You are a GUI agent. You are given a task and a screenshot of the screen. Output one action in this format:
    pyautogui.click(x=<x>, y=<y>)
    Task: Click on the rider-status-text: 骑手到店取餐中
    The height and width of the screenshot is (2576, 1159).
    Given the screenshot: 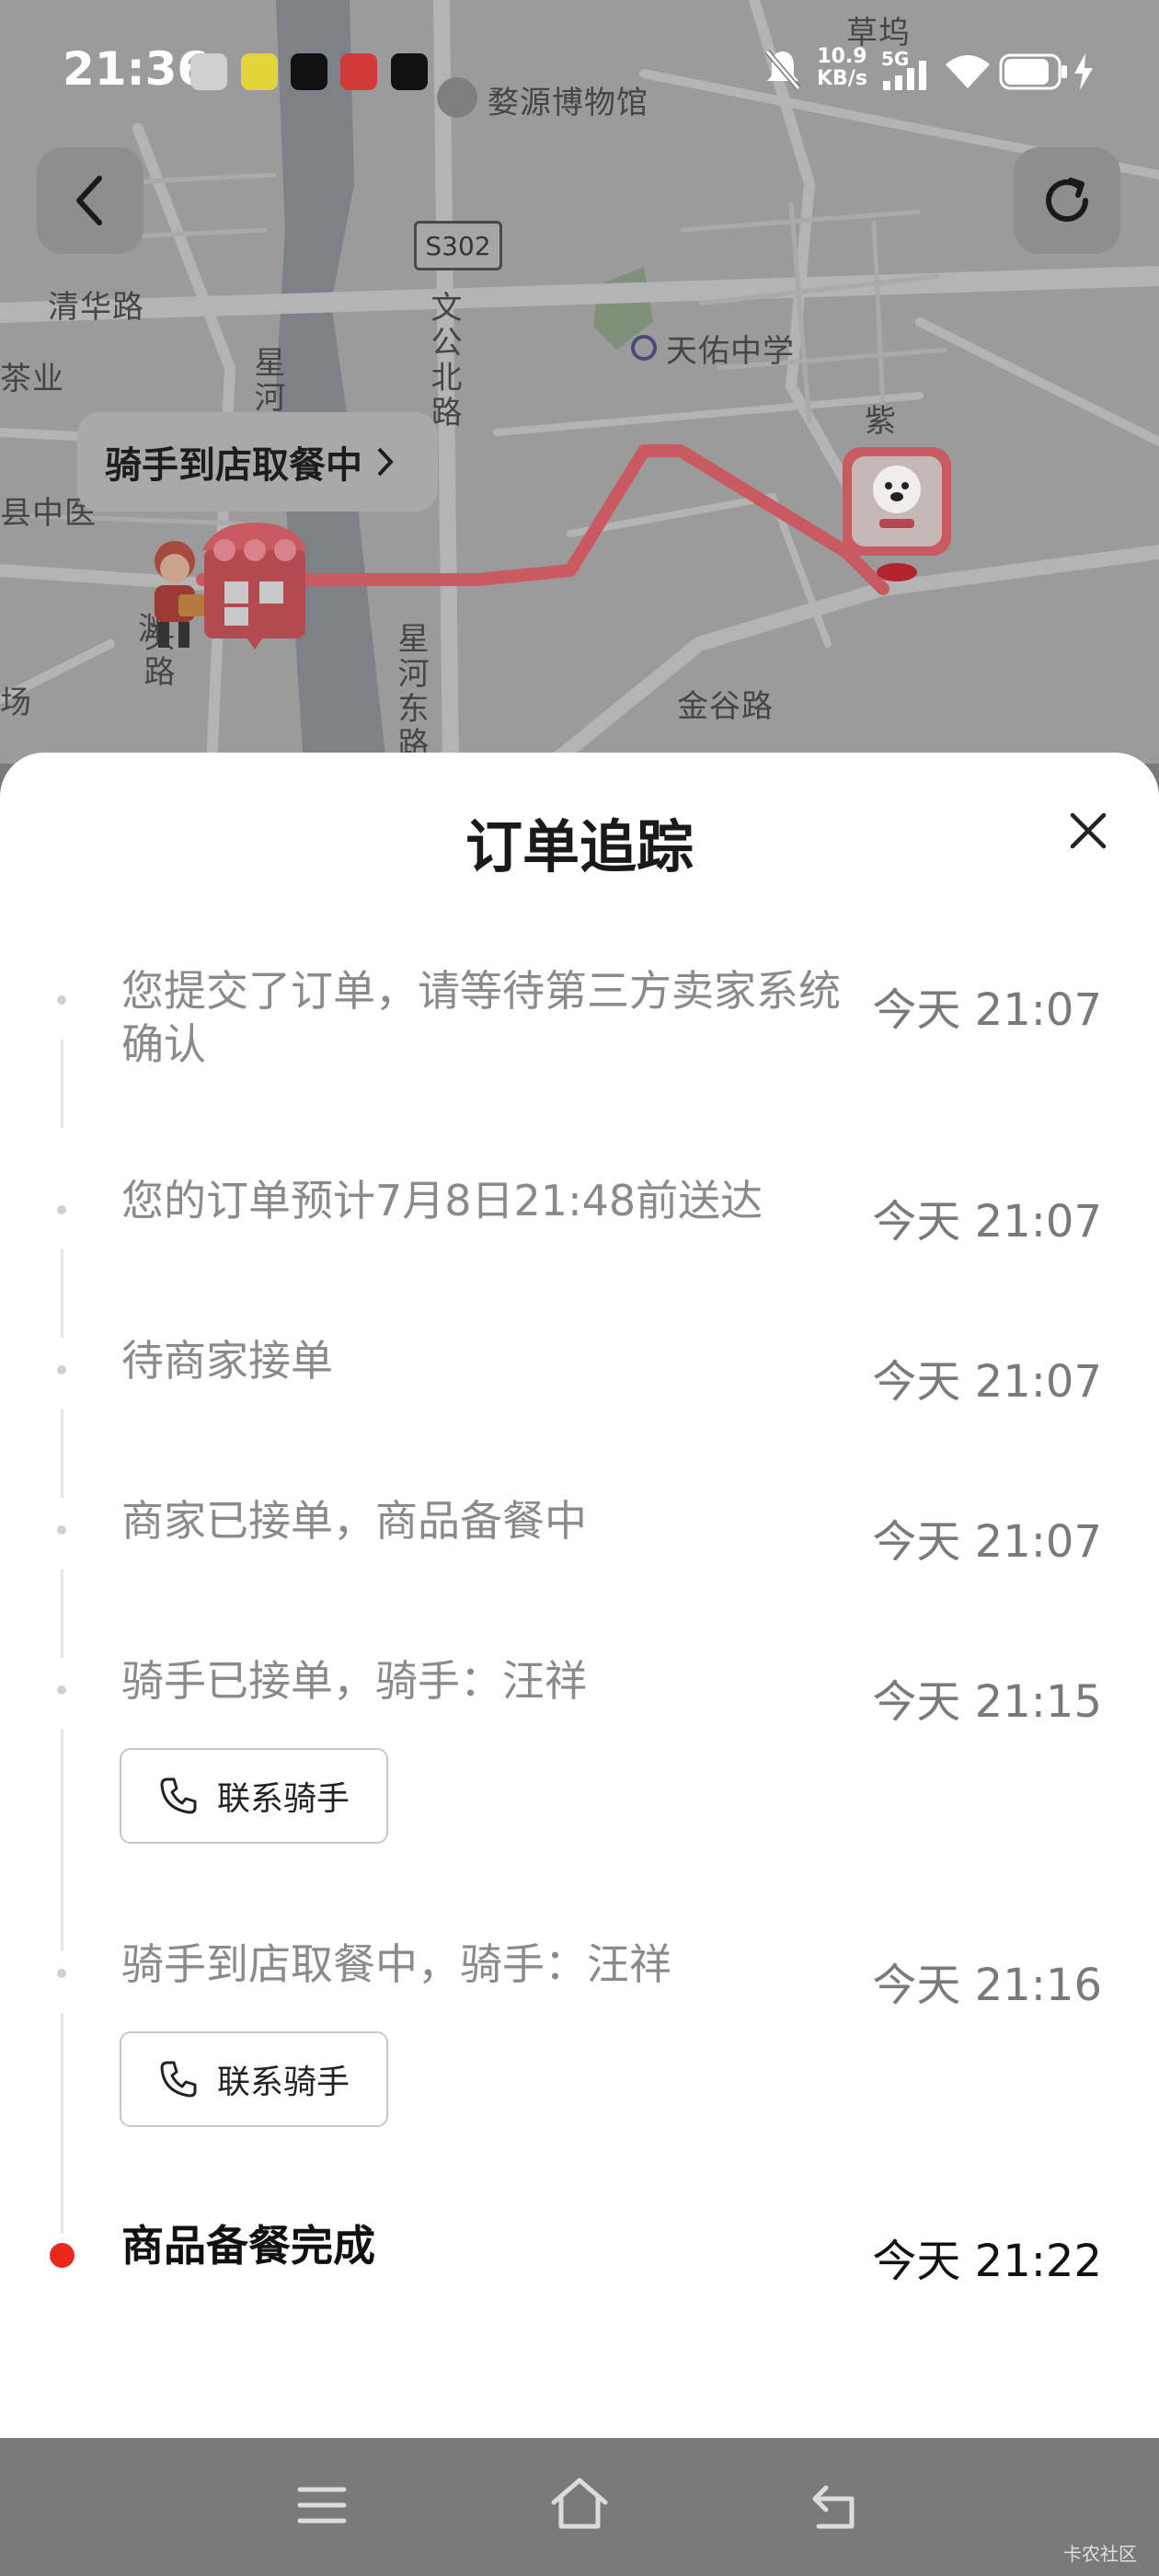 What is the action you would take?
    pyautogui.click(x=233, y=465)
    